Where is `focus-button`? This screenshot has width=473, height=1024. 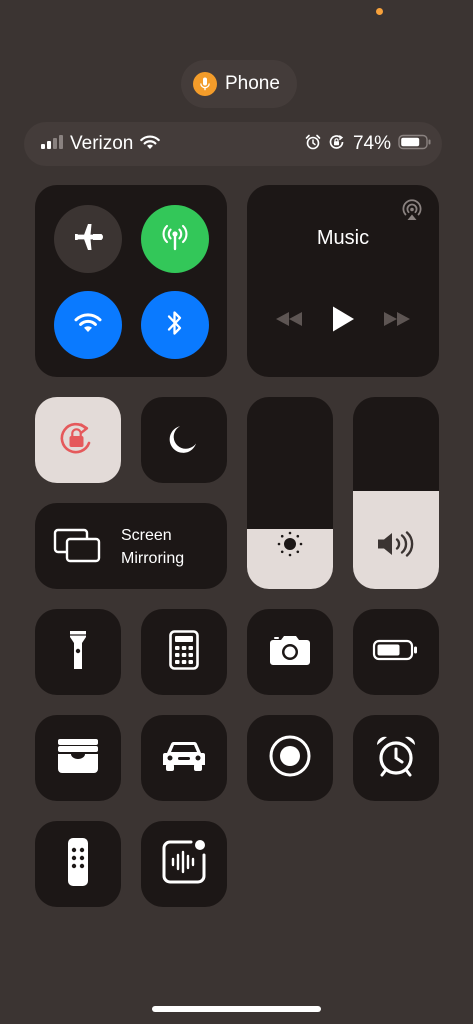 focus-button is located at coordinates (184, 440).